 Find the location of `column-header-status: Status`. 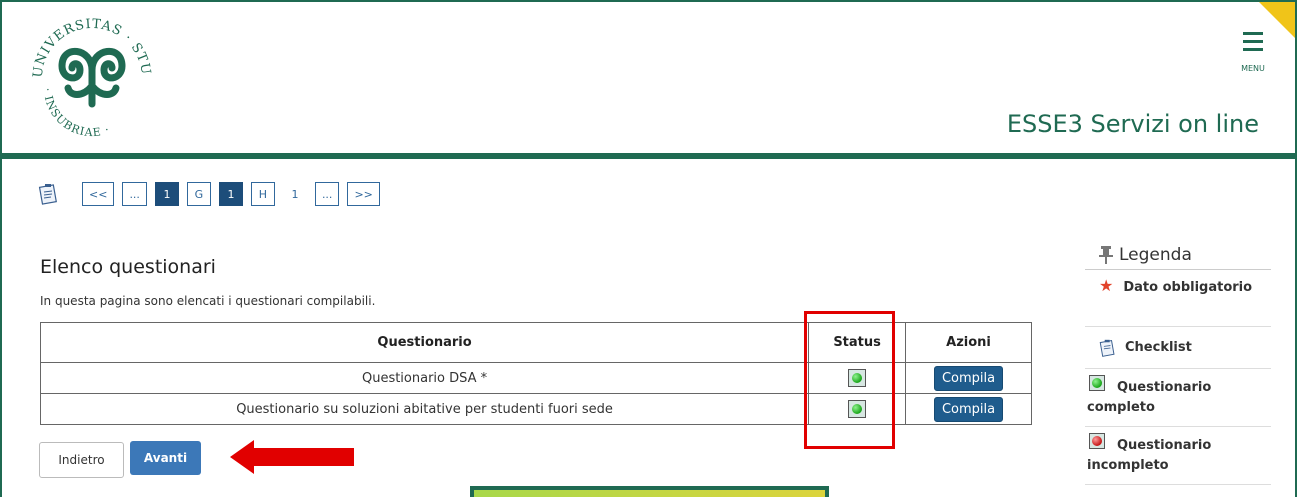

column-header-status: Status is located at coordinates (857, 342).